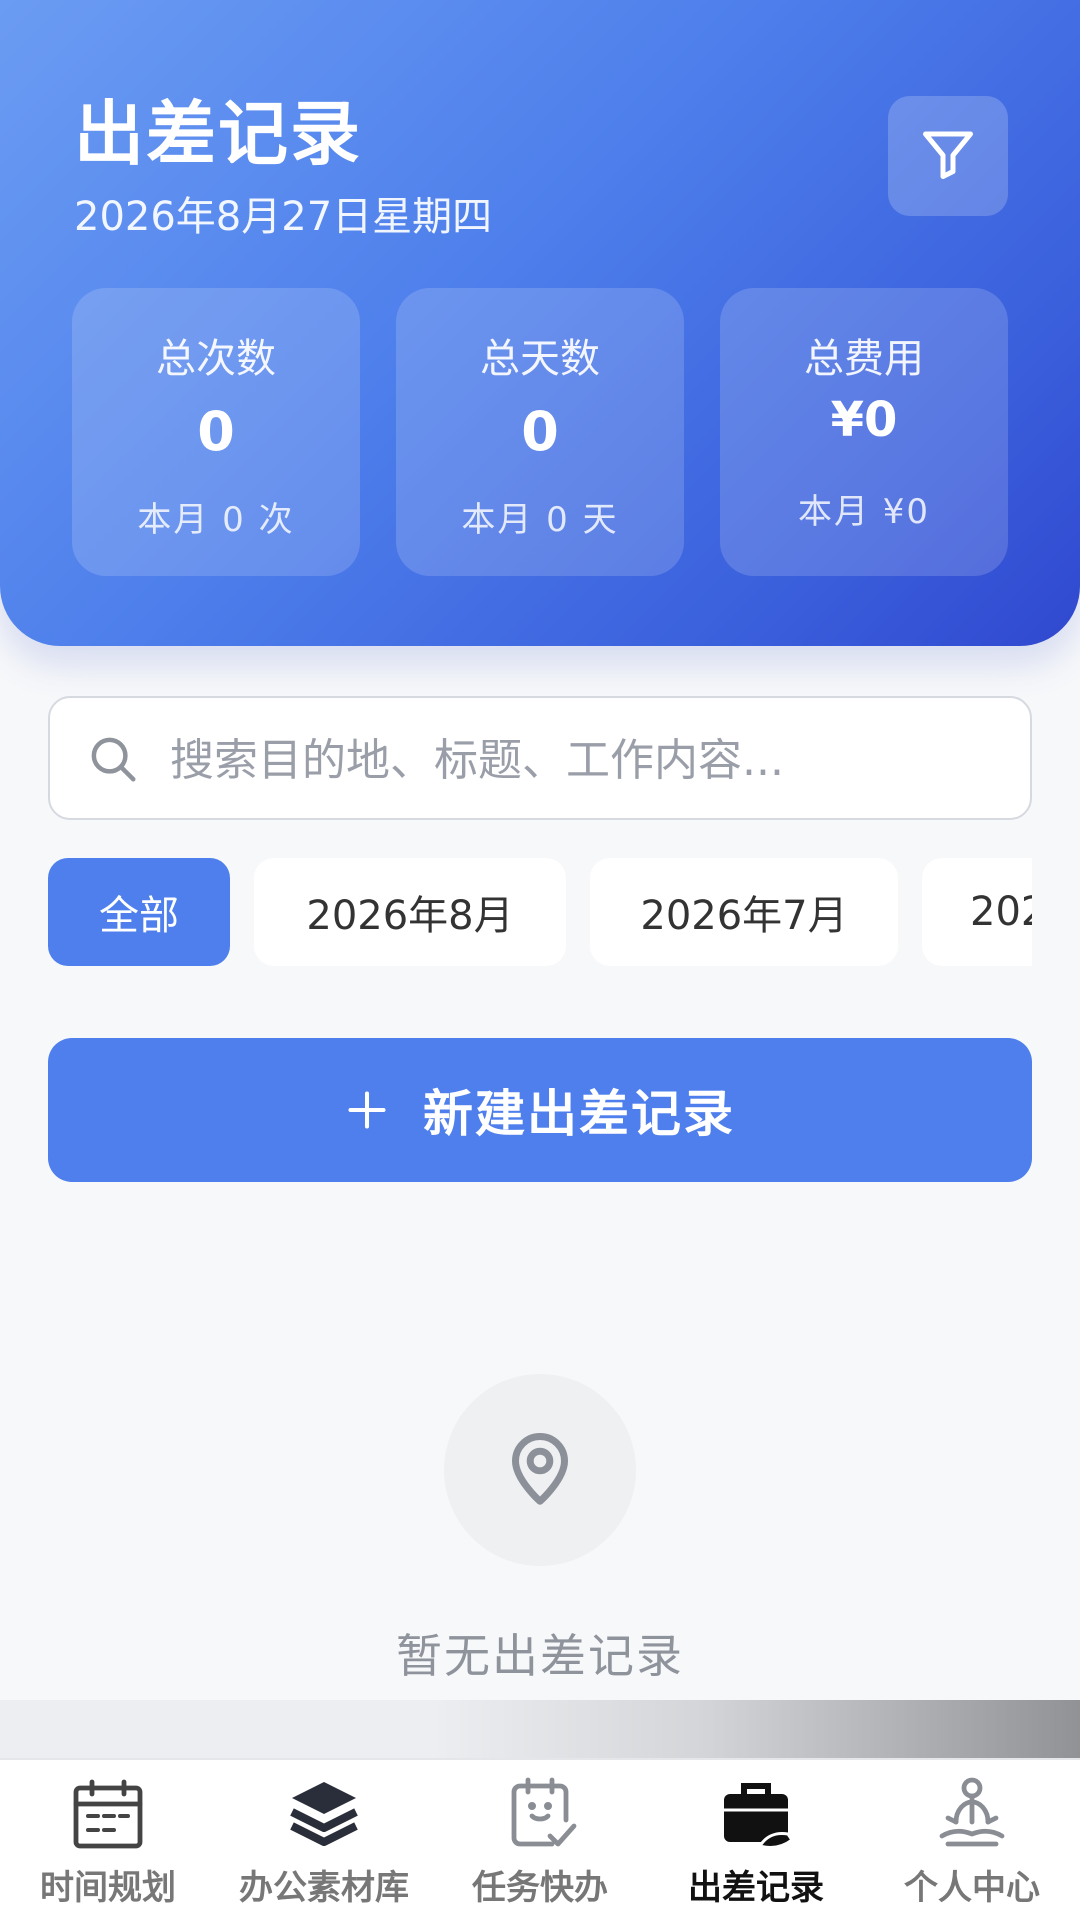 This screenshot has width=1080, height=1920. What do you see at coordinates (324, 1888) in the screenshot?
I see `tab-label: 办公素材库` at bounding box center [324, 1888].